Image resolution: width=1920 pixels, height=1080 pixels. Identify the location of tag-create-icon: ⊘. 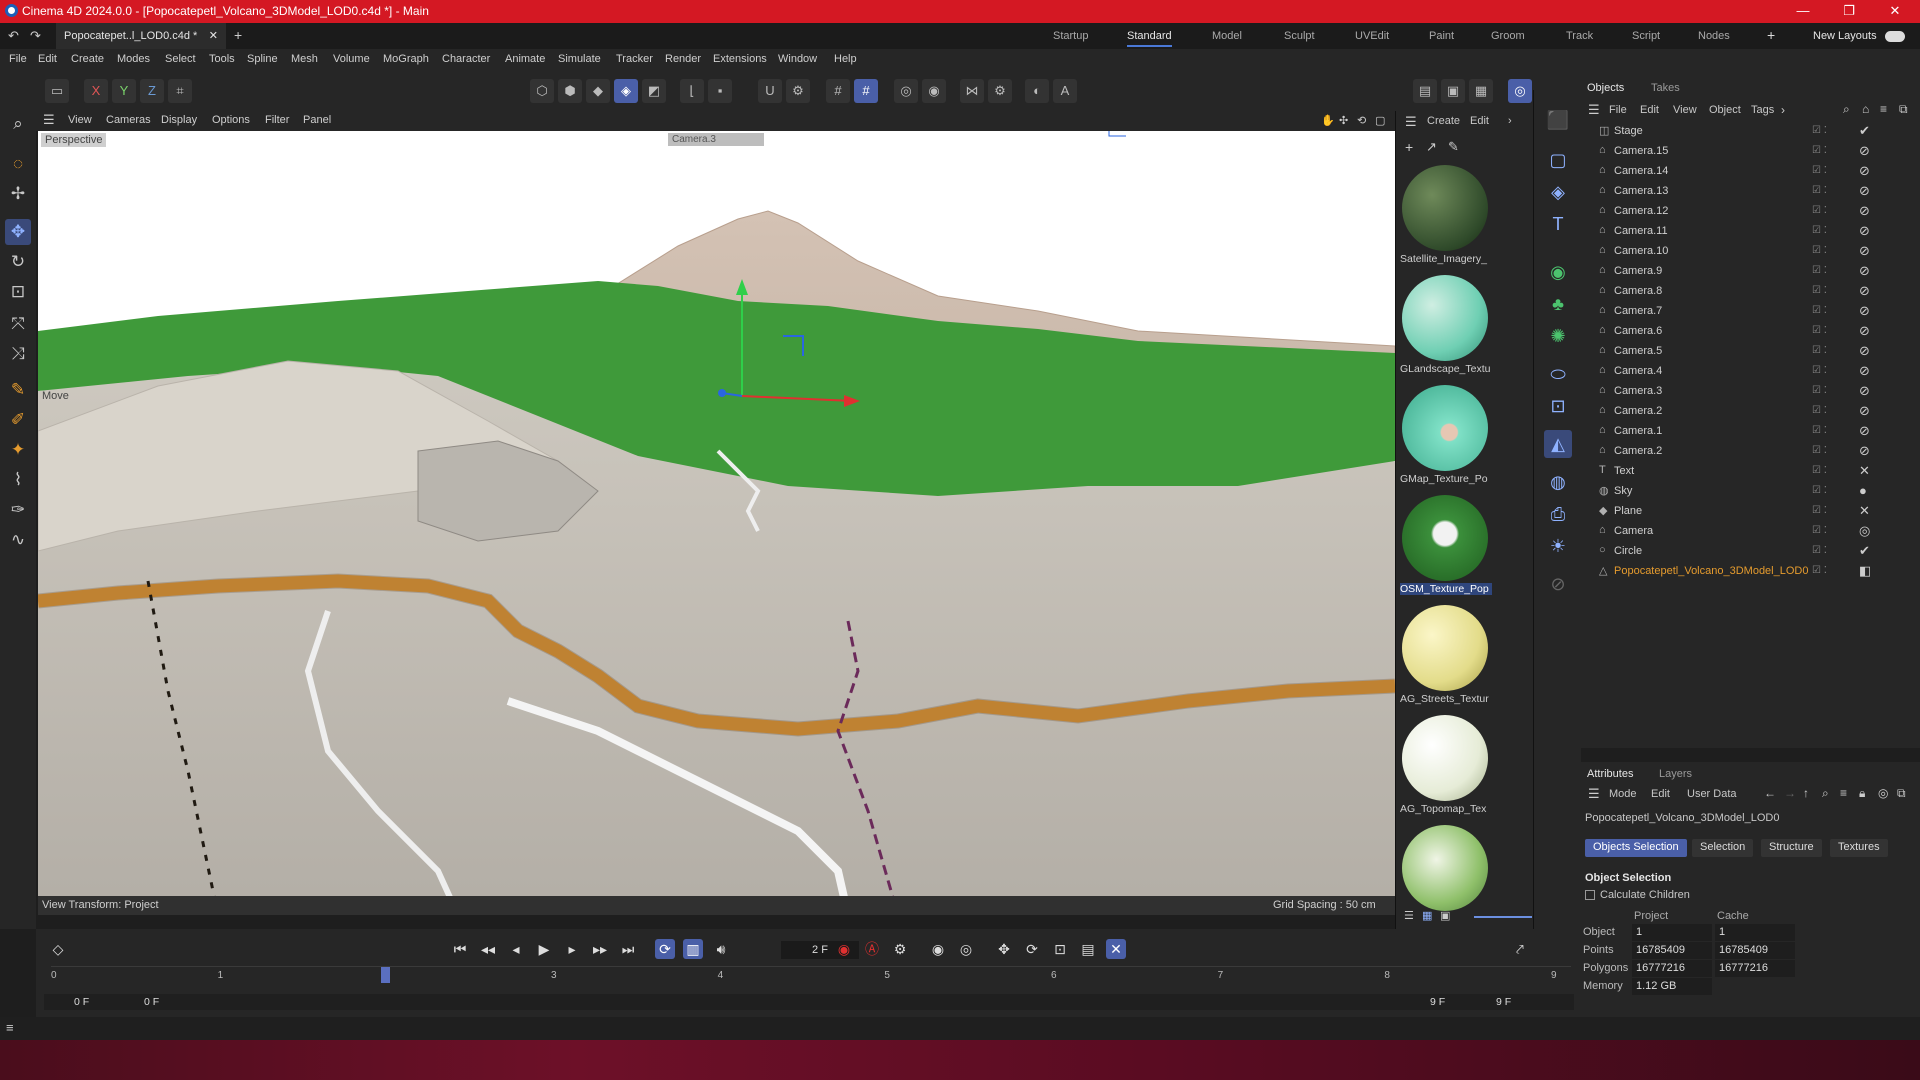
(1558, 584).